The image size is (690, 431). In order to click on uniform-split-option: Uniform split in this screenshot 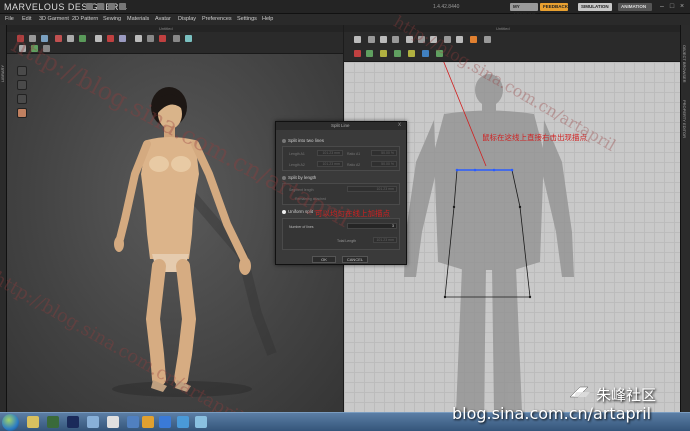, I will do `click(297, 211)`.